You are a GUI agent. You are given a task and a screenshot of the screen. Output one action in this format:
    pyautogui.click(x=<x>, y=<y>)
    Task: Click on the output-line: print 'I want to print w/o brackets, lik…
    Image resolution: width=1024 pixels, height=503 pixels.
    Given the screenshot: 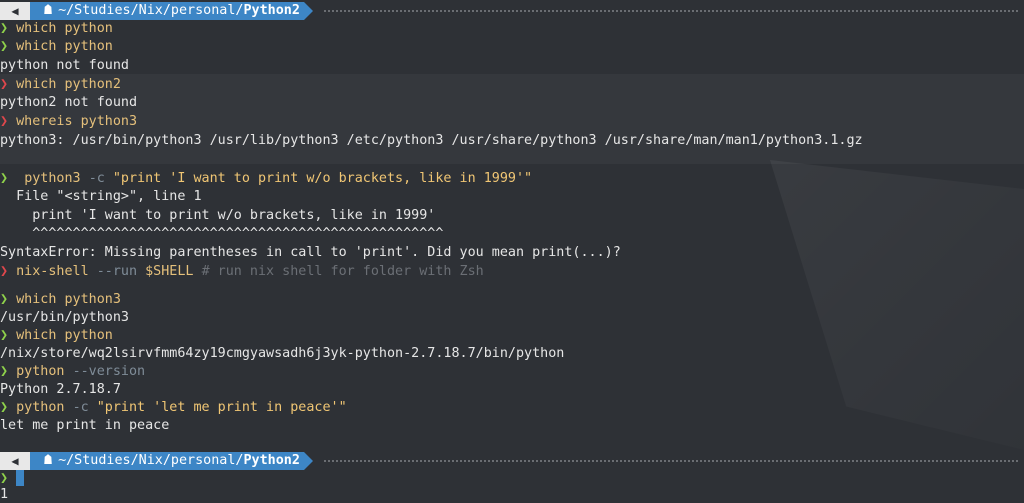 What is the action you would take?
    pyautogui.click(x=218, y=215)
    